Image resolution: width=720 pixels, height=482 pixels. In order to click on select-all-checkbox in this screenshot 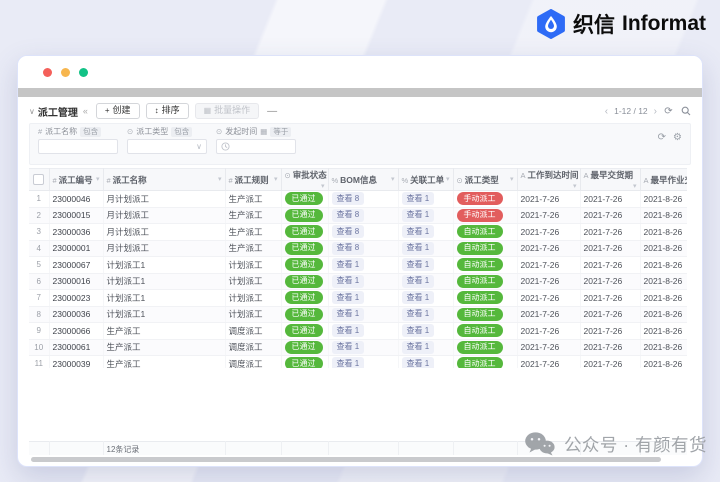, I will do `click(39, 179)`.